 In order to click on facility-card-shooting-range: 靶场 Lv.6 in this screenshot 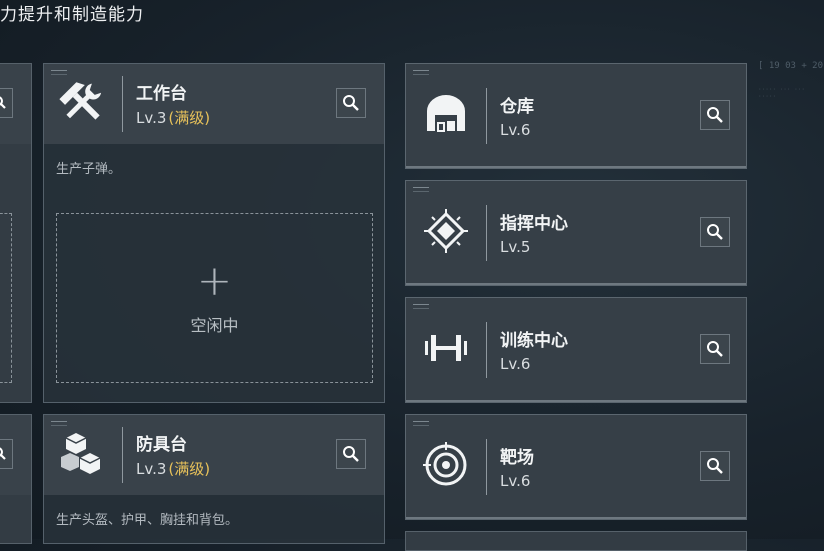, I will do `click(576, 467)`.